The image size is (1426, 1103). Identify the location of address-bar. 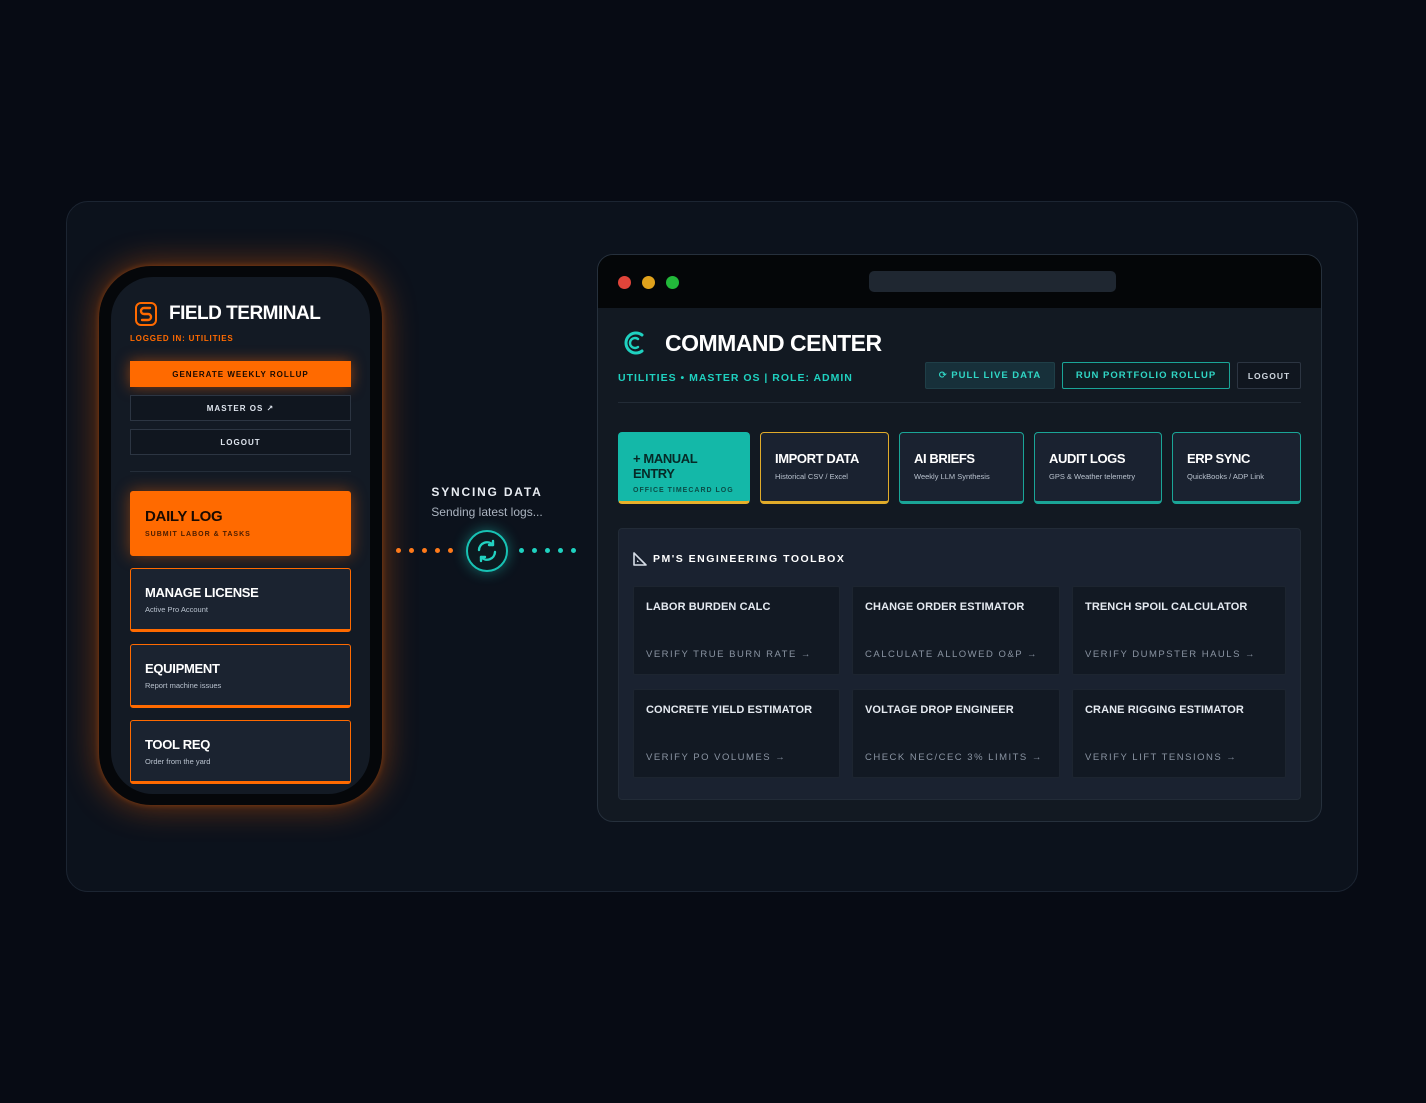
(992, 281).